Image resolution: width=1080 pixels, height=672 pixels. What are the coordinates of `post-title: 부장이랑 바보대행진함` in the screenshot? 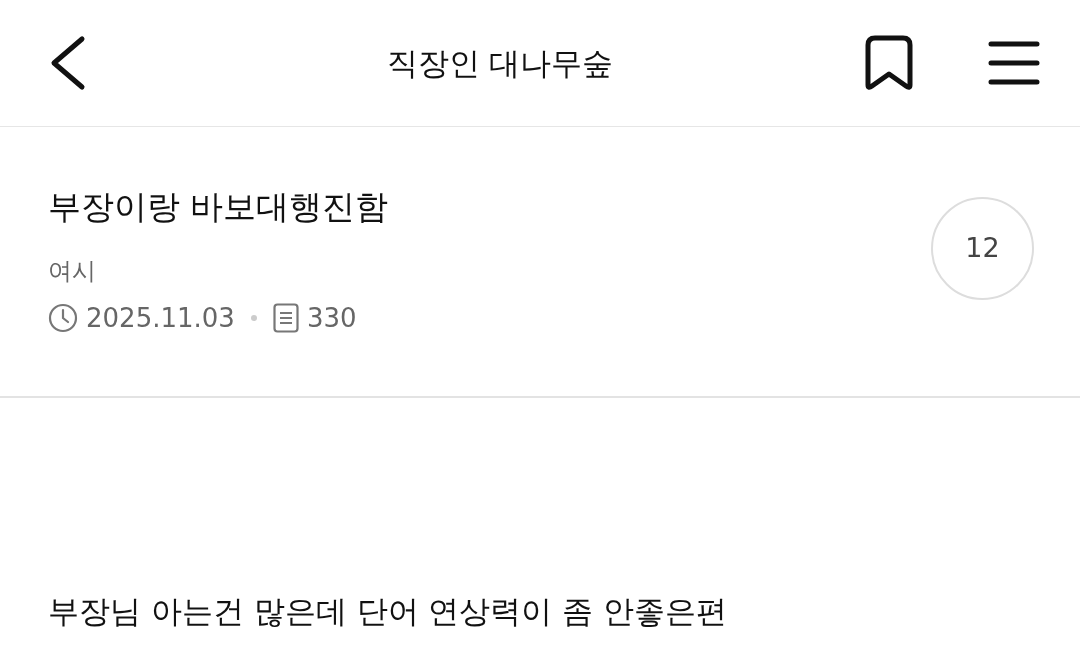 It's located at (218, 206).